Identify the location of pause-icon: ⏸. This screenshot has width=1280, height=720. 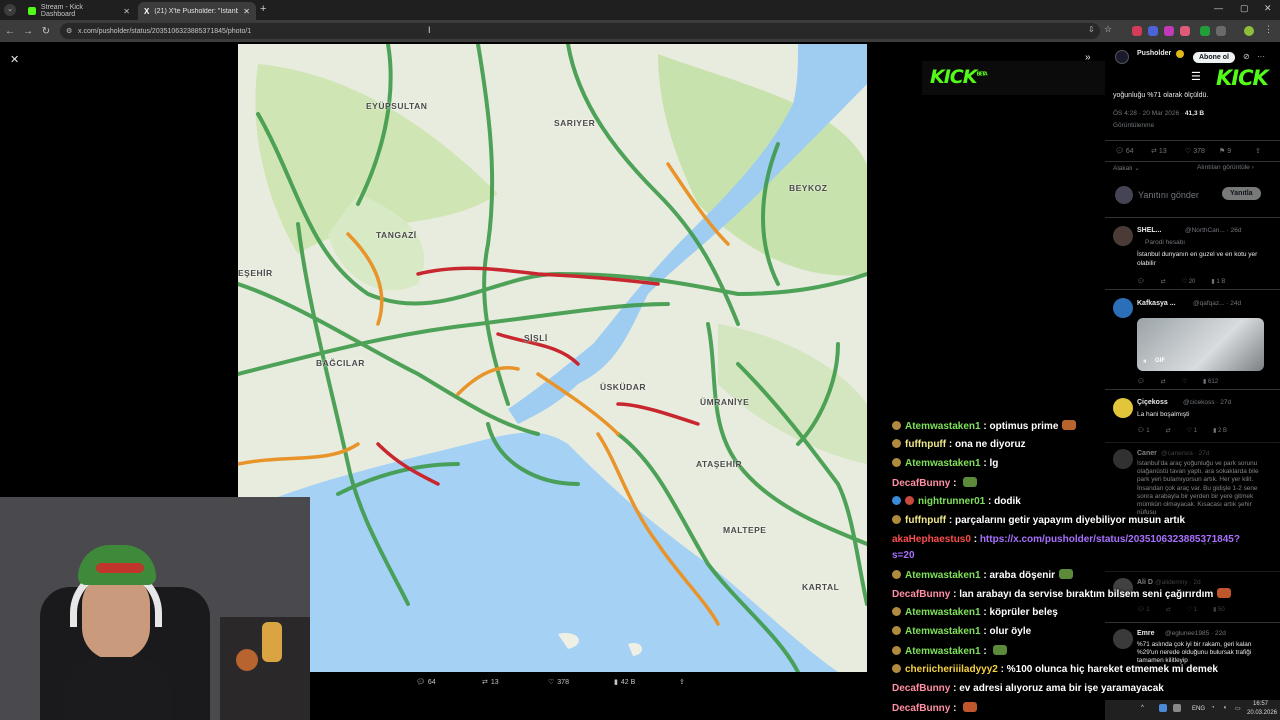
(1145, 362).